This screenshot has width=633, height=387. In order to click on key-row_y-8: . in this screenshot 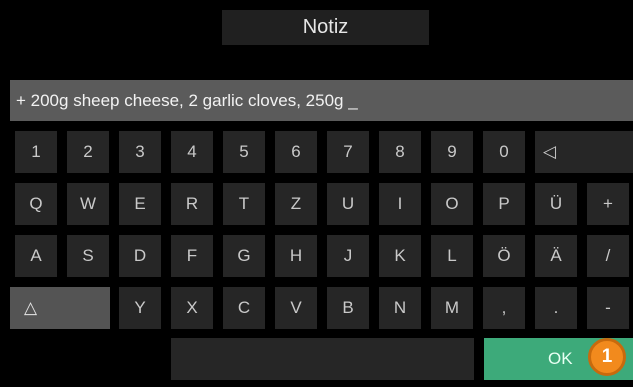, I will do `click(556, 308)`.